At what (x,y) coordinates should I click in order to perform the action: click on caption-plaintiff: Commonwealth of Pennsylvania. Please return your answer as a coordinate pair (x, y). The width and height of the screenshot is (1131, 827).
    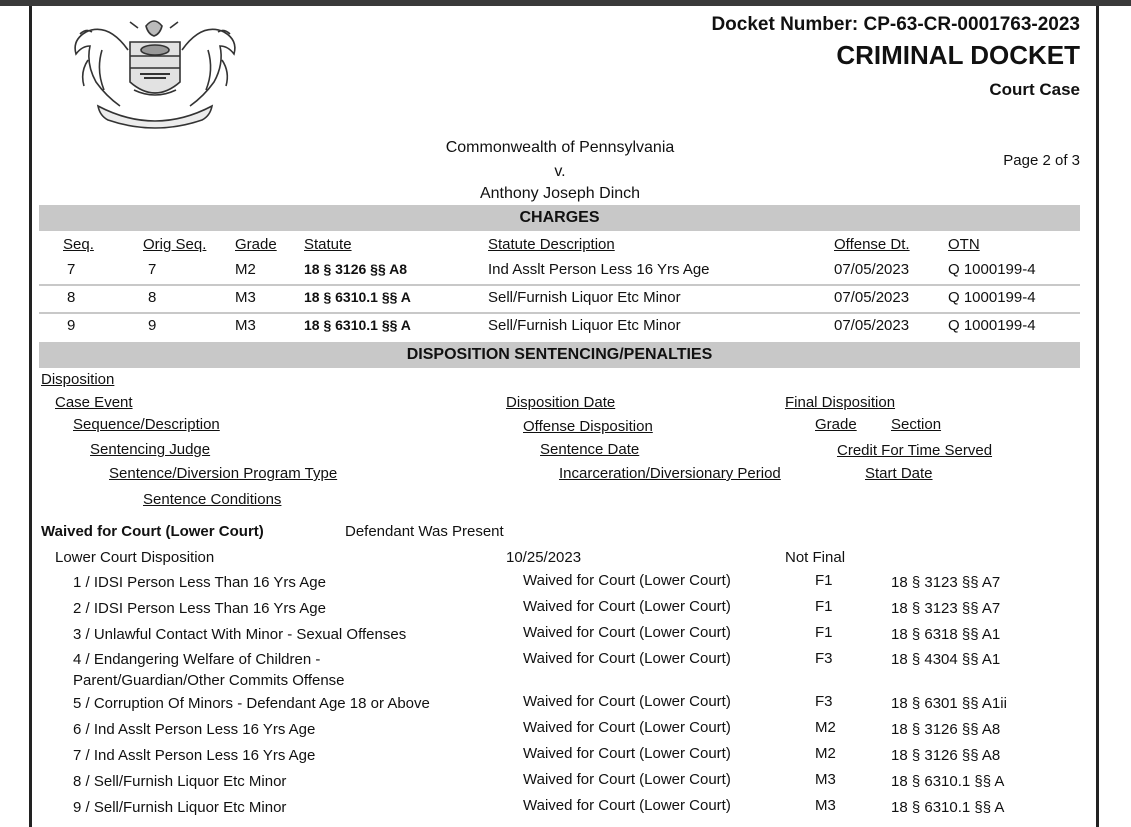
    Looking at the image, I should click on (560, 147).